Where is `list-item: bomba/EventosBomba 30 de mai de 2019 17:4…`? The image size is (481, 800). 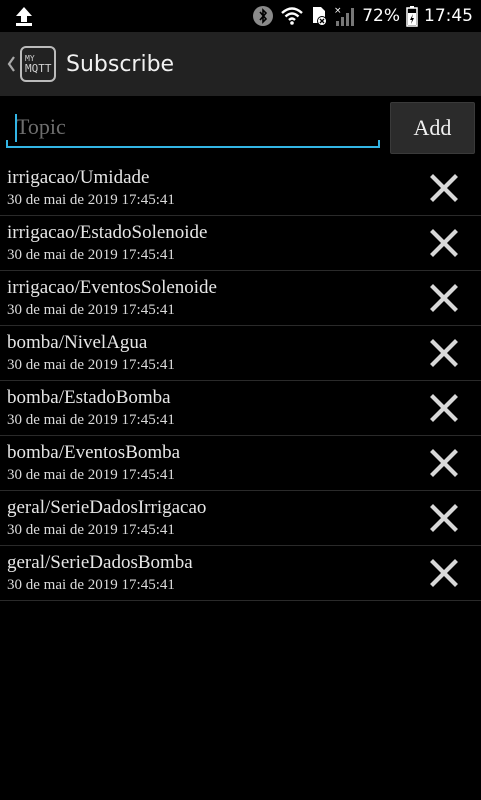
list-item: bomba/EventosBomba 30 de mai de 2019 17:4… is located at coordinates (240, 463).